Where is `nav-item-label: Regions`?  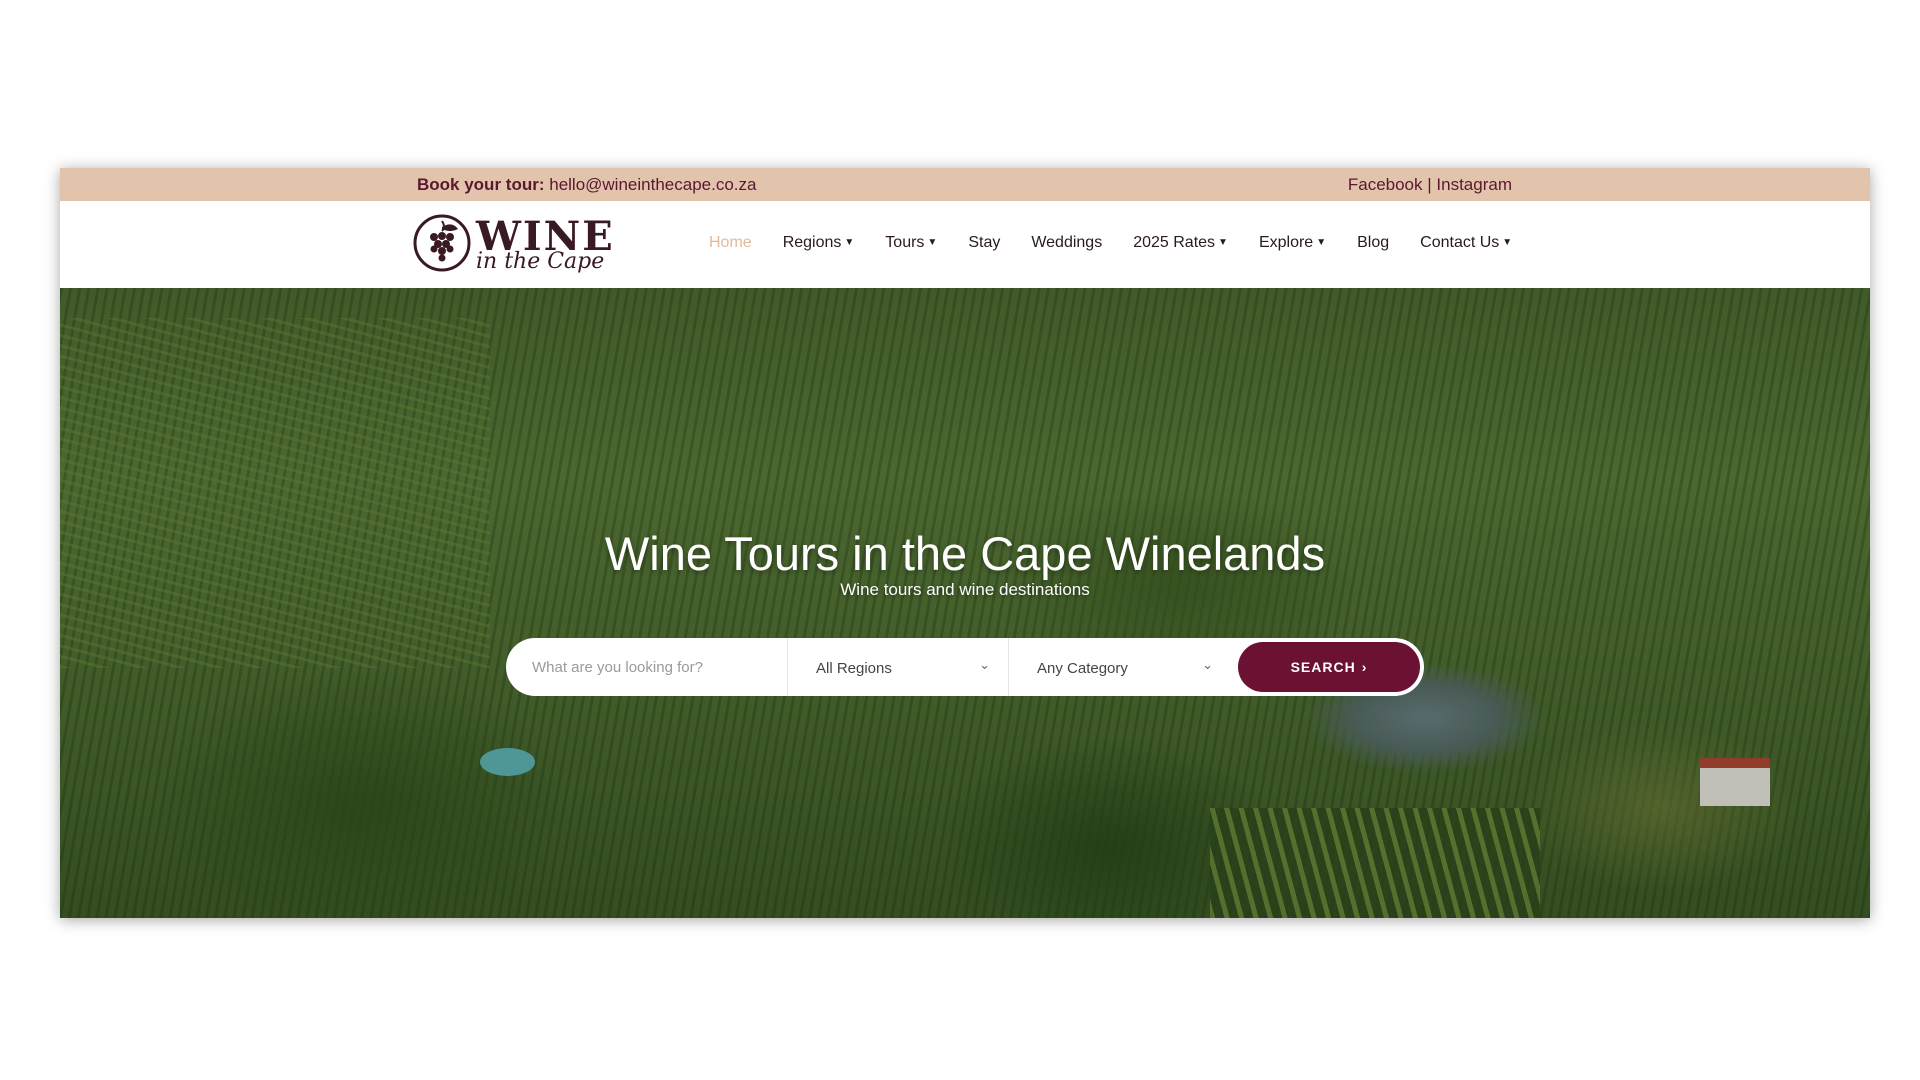 nav-item-label: Regions is located at coordinates (812, 242).